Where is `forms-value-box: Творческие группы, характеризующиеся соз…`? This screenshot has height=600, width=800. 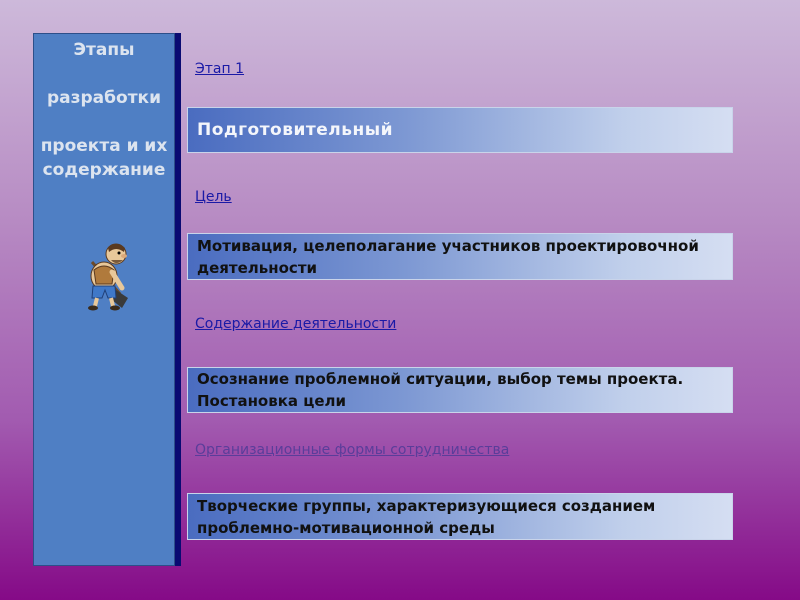
forms-value-box: Творческие группы, характеризующиеся соз… is located at coordinates (460, 516).